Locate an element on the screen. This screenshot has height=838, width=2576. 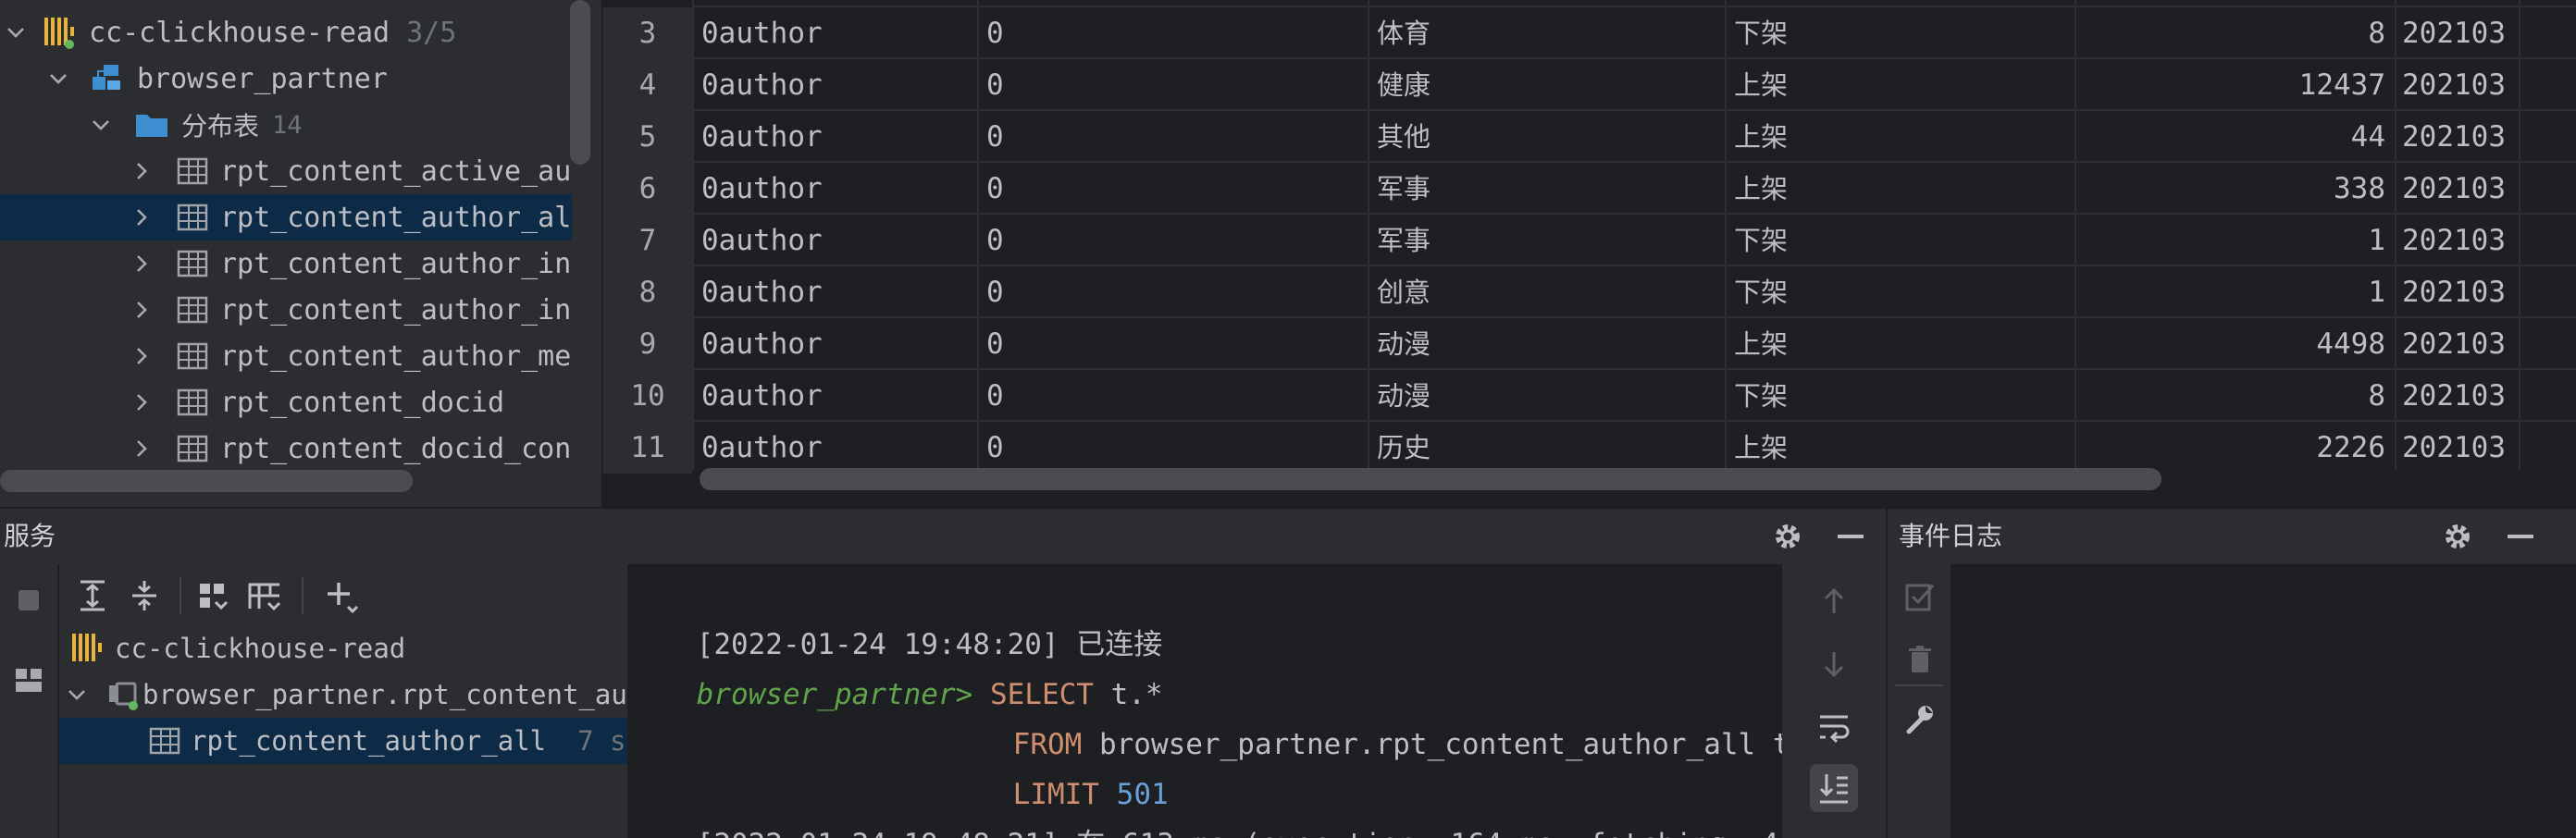
layout-icon is located at coordinates (28, 679).